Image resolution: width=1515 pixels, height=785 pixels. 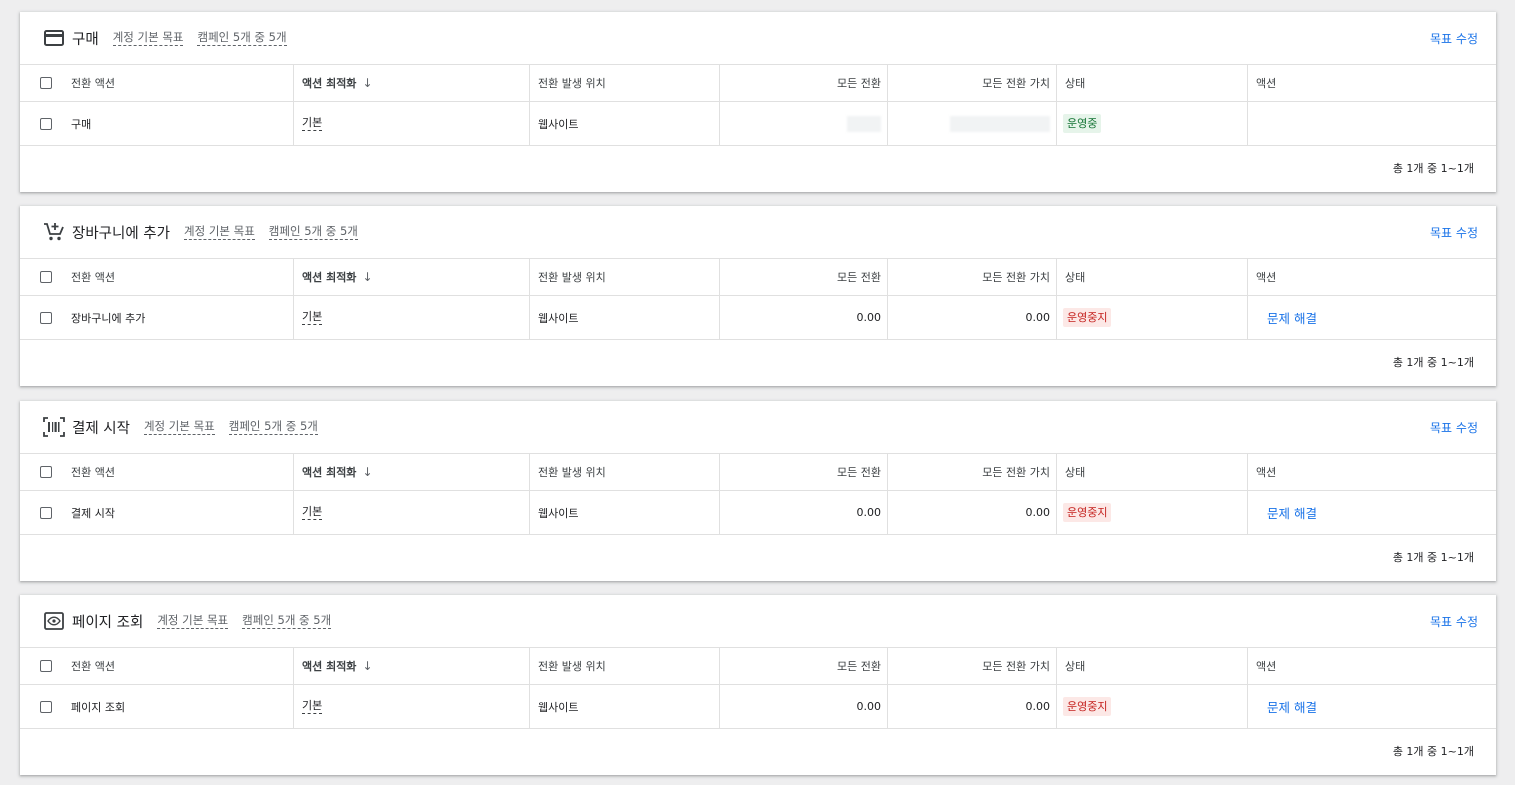 I want to click on table-row: 페이지 조회 기본 웹사이트 0.00 0.00 운영중지 문제 해결, so click(x=758, y=706).